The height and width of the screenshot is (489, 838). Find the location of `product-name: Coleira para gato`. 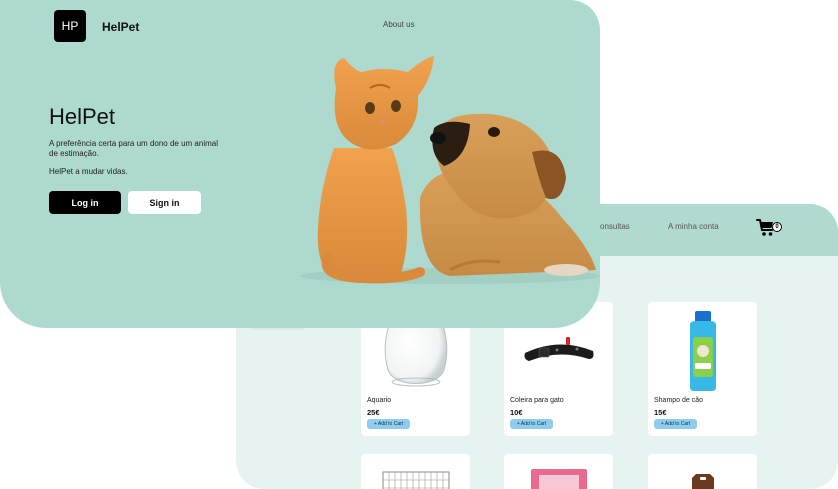

product-name: Coleira para gato is located at coordinates (537, 400).